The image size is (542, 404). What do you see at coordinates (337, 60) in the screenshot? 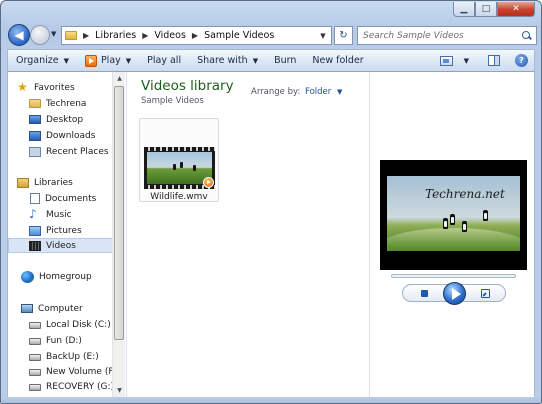
I see `new-folder-button: New folder` at bounding box center [337, 60].